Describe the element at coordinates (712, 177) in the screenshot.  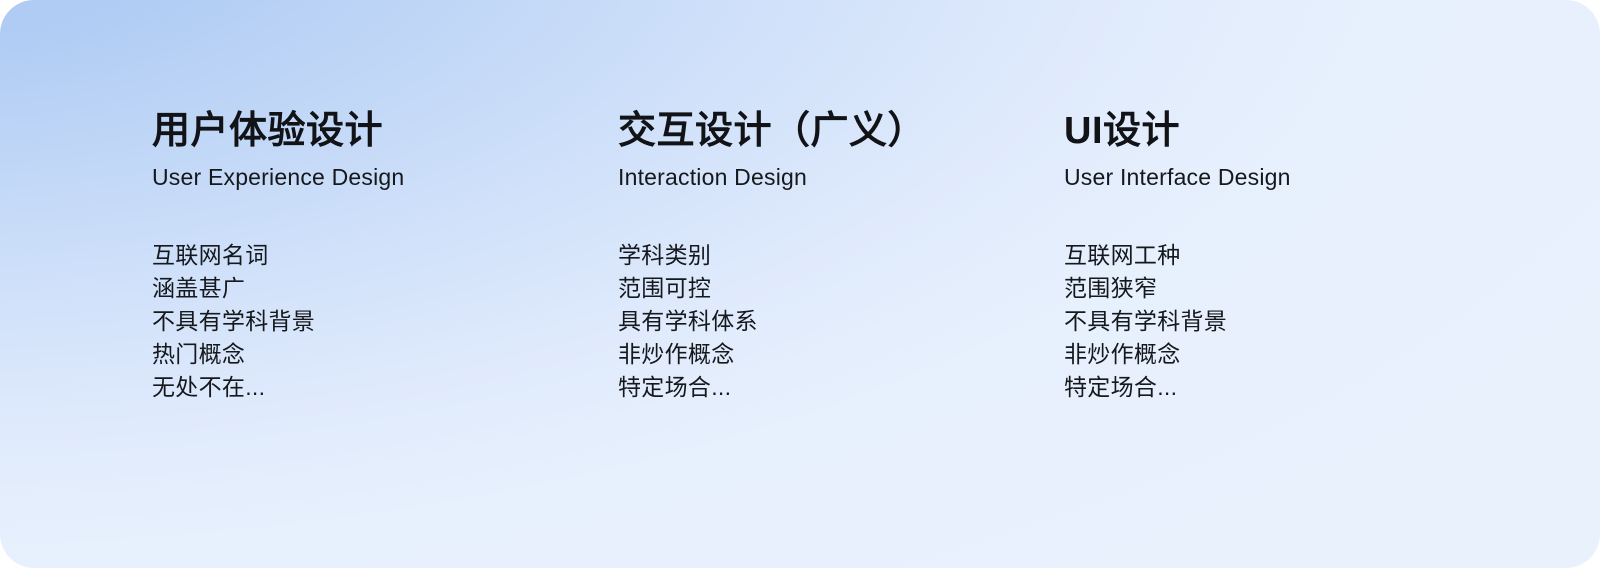
I see `column-subtitle: Interaction Design` at that location.